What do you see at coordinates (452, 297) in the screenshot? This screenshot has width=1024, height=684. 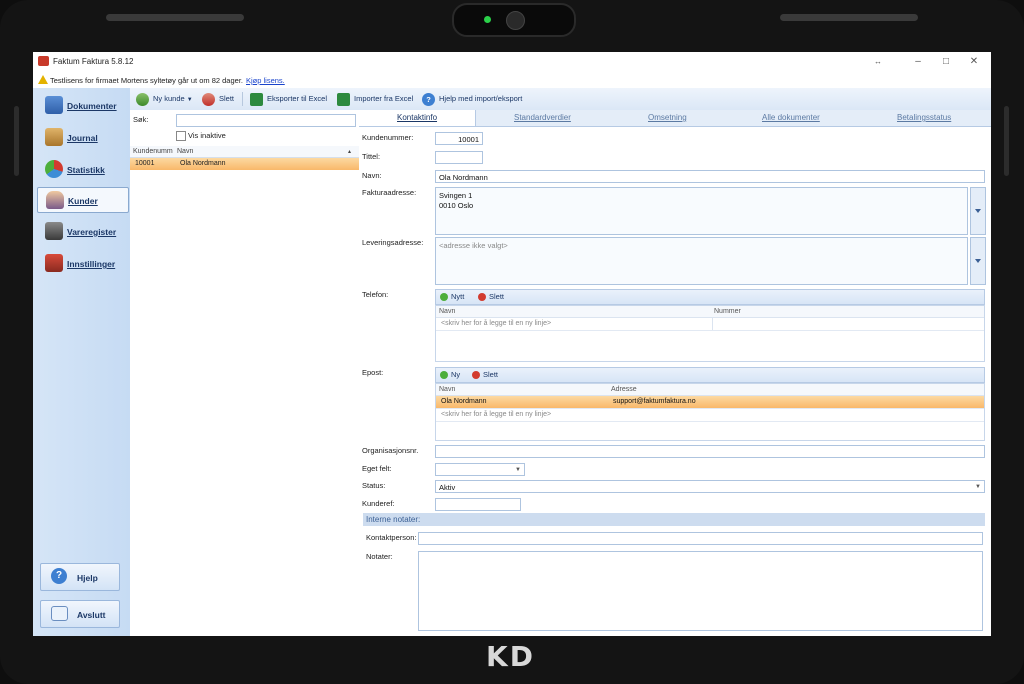 I see `phone-new-button: Nytt` at bounding box center [452, 297].